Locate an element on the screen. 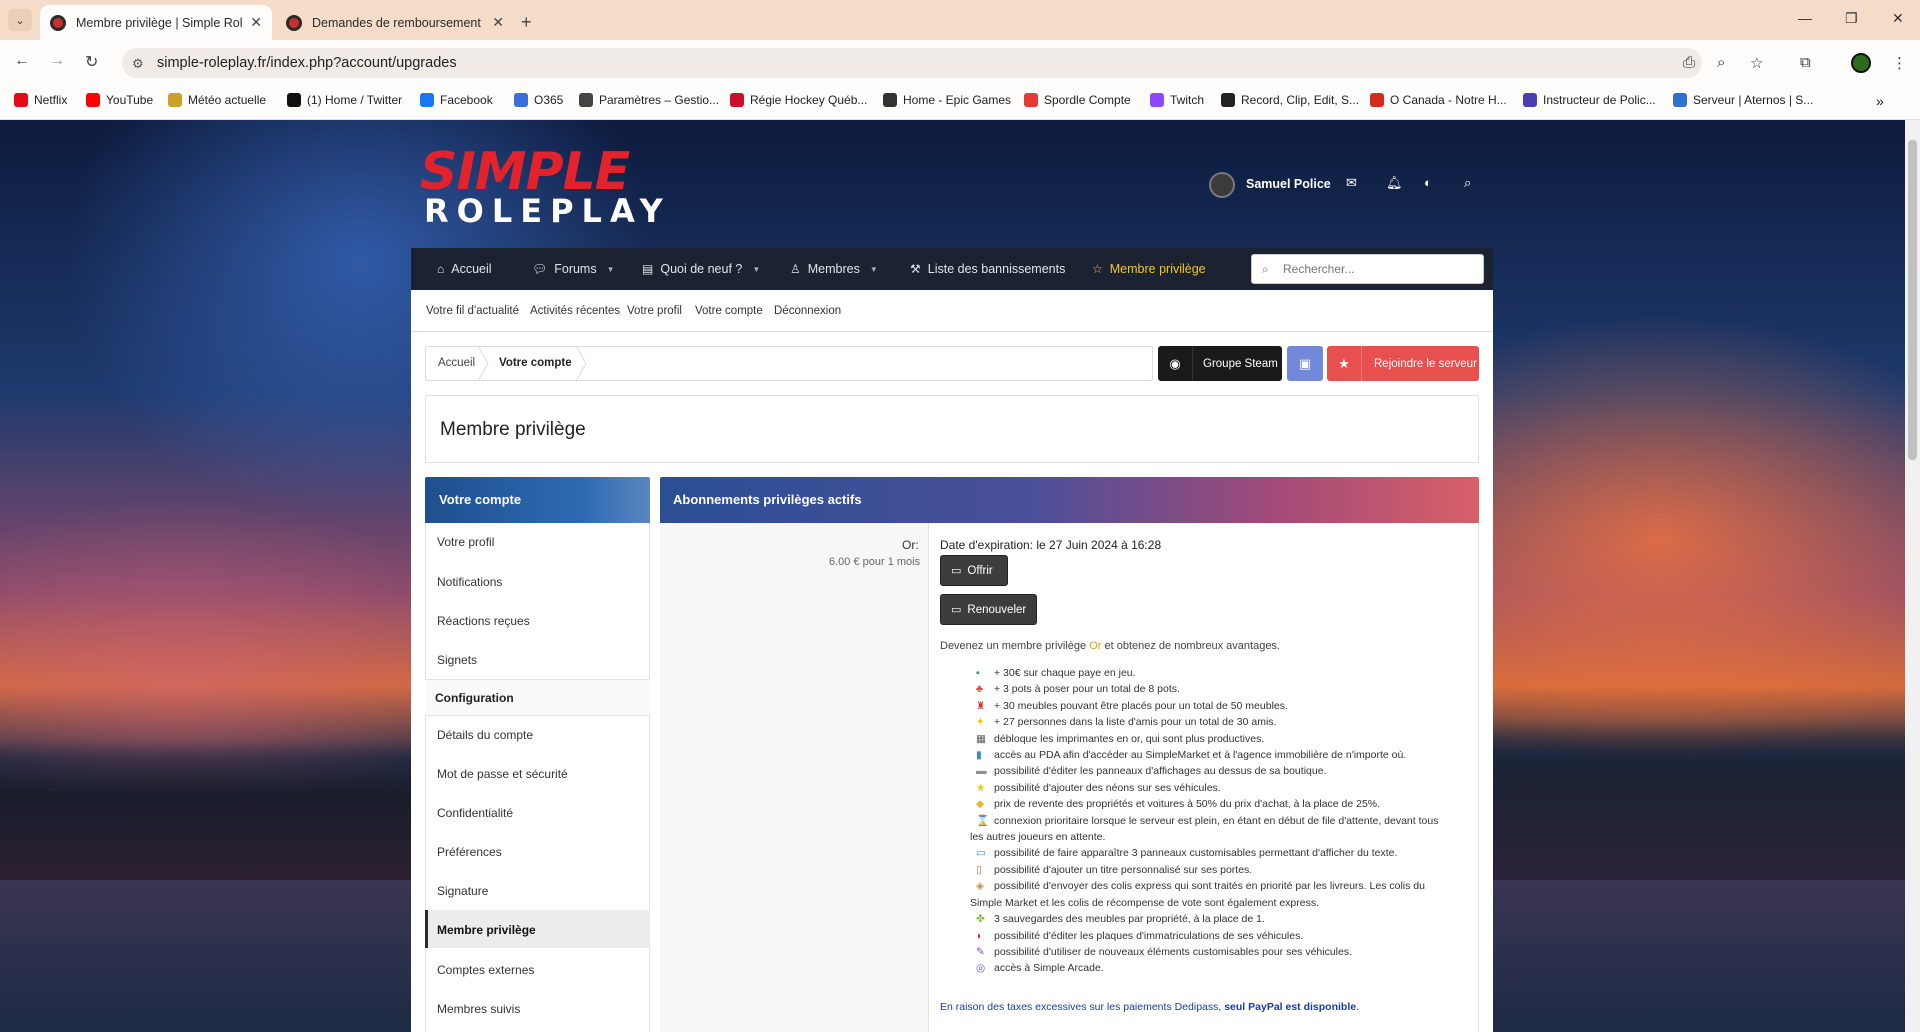  bookmark-label: Twitch is located at coordinates (1187, 100).